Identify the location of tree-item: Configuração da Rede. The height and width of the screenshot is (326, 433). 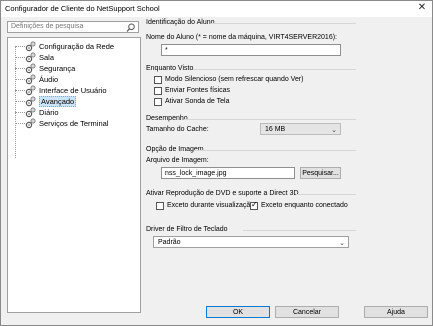
(75, 46).